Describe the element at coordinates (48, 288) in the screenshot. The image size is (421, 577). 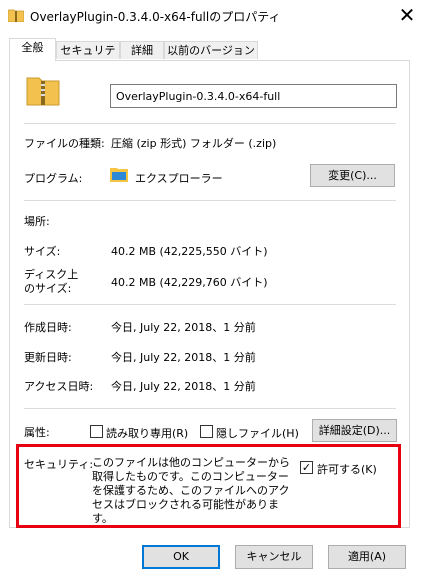
I see `disk-size-label-line2: のサイズ:` at that location.